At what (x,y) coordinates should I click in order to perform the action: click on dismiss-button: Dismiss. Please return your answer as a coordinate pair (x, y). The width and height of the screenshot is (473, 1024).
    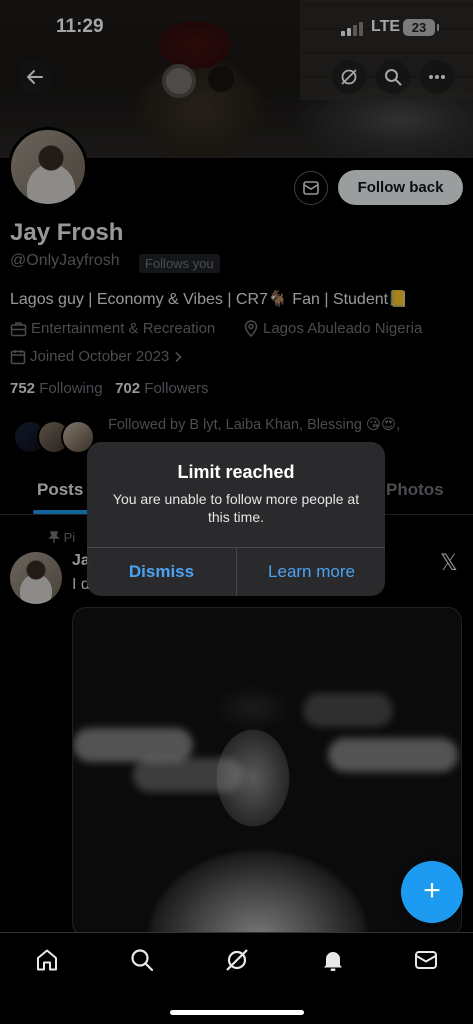
    Looking at the image, I should click on (161, 572).